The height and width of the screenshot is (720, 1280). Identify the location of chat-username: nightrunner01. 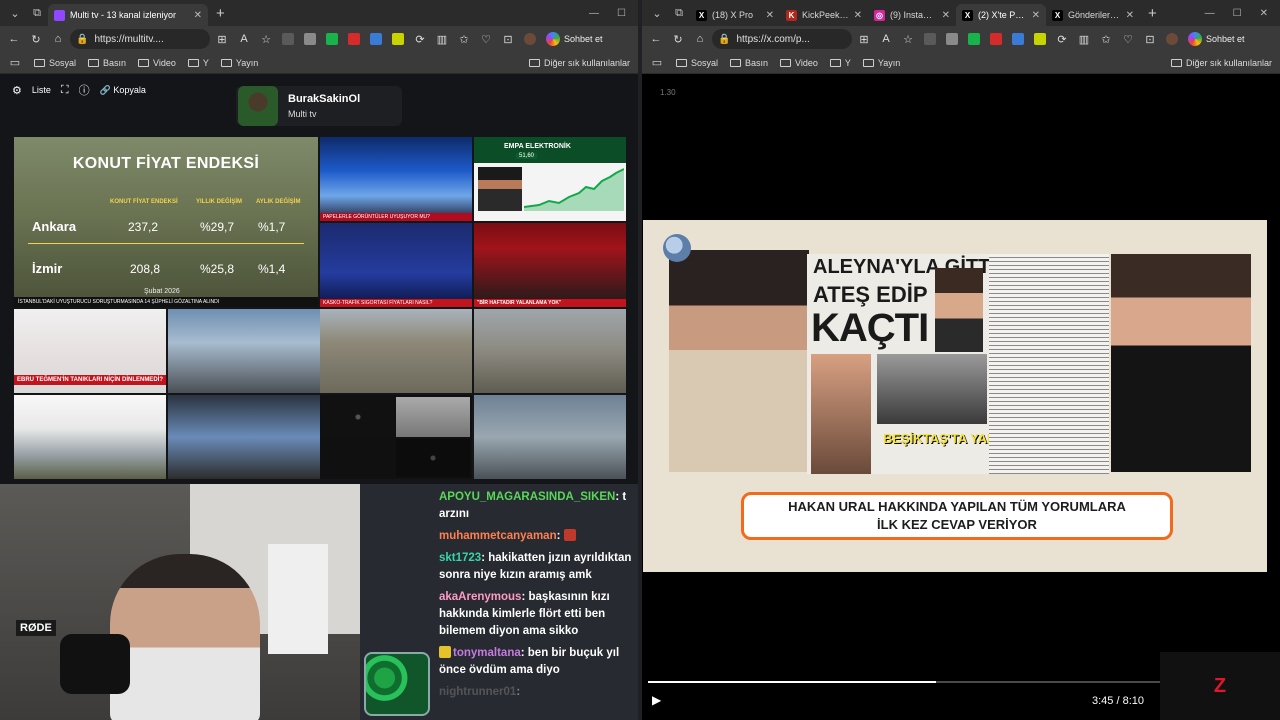
(477, 692).